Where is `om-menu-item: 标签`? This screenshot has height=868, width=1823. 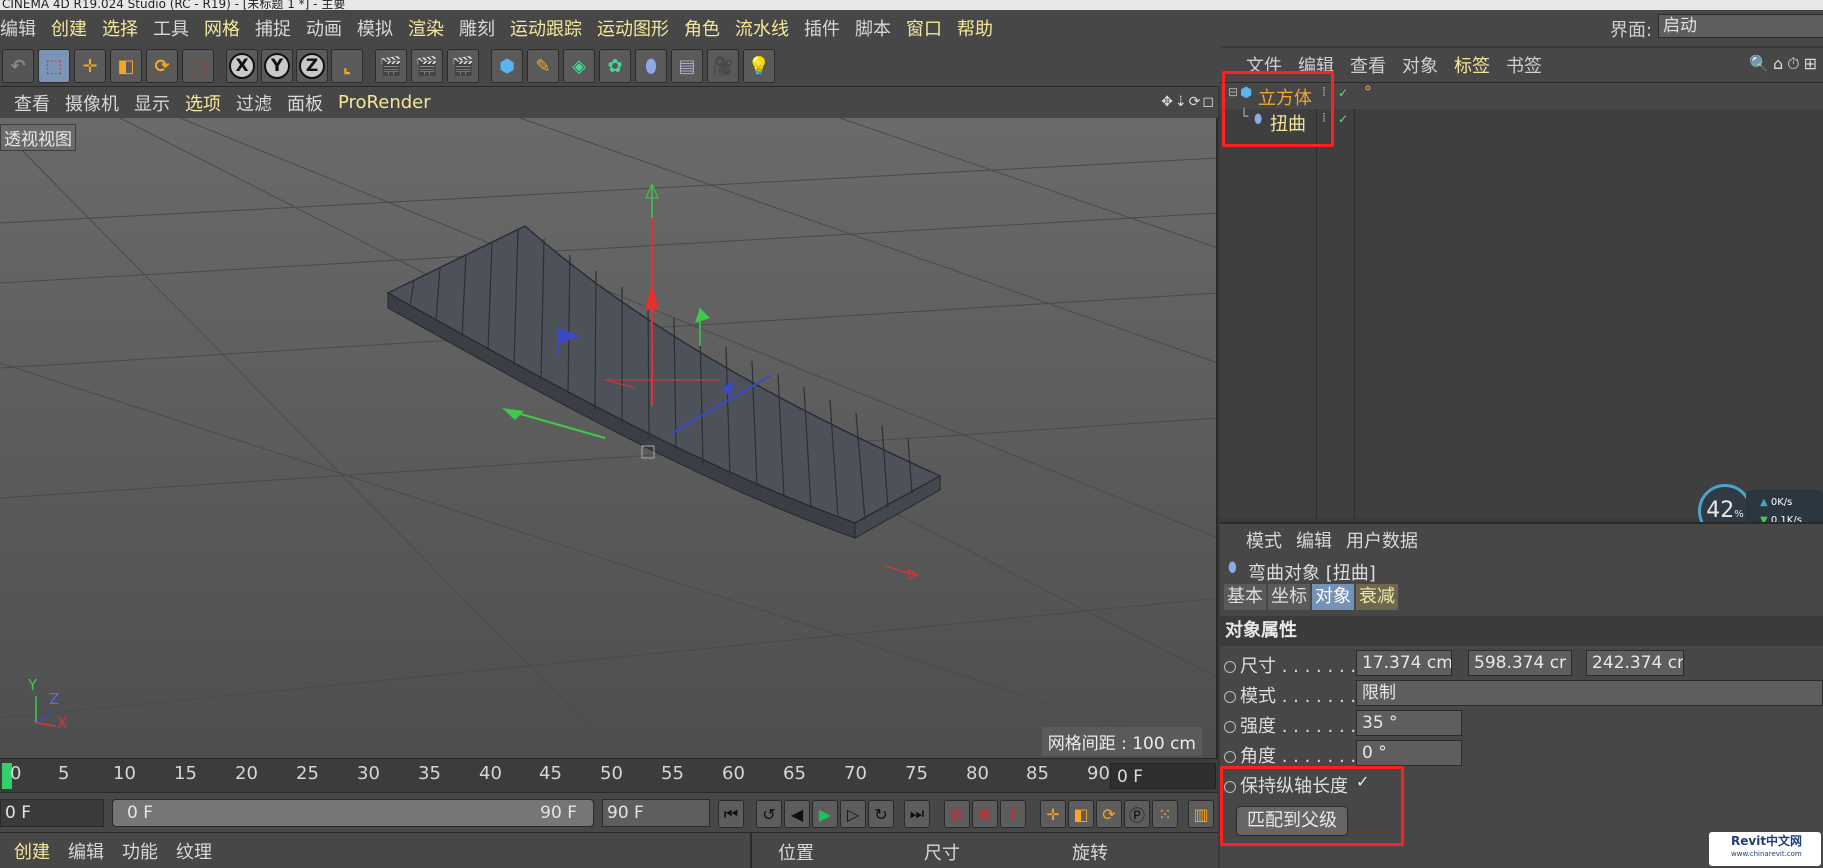 om-menu-item: 标签 is located at coordinates (1472, 65).